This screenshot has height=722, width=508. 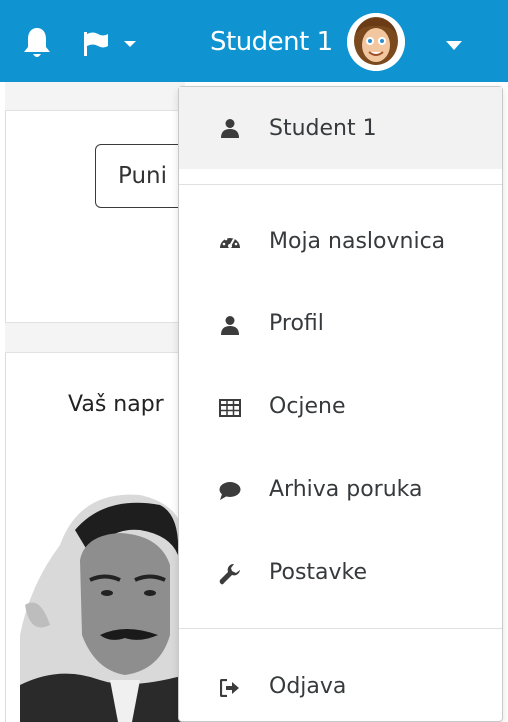 What do you see at coordinates (230, 491) in the screenshot?
I see `comment-icon` at bounding box center [230, 491].